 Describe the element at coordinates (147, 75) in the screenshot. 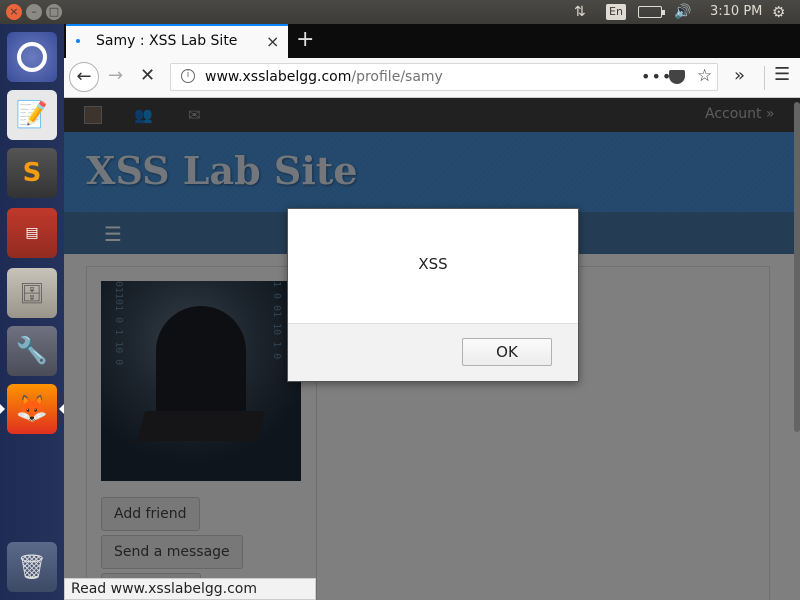

I see `stop-button: ✕` at that location.